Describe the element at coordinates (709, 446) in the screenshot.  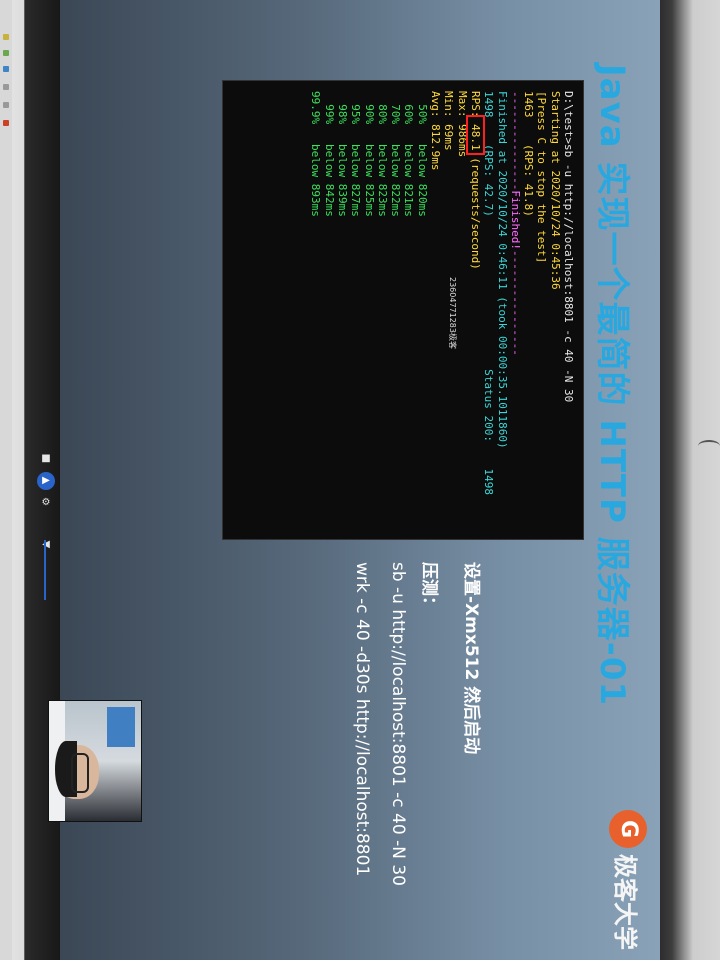
I see `room-object` at that location.